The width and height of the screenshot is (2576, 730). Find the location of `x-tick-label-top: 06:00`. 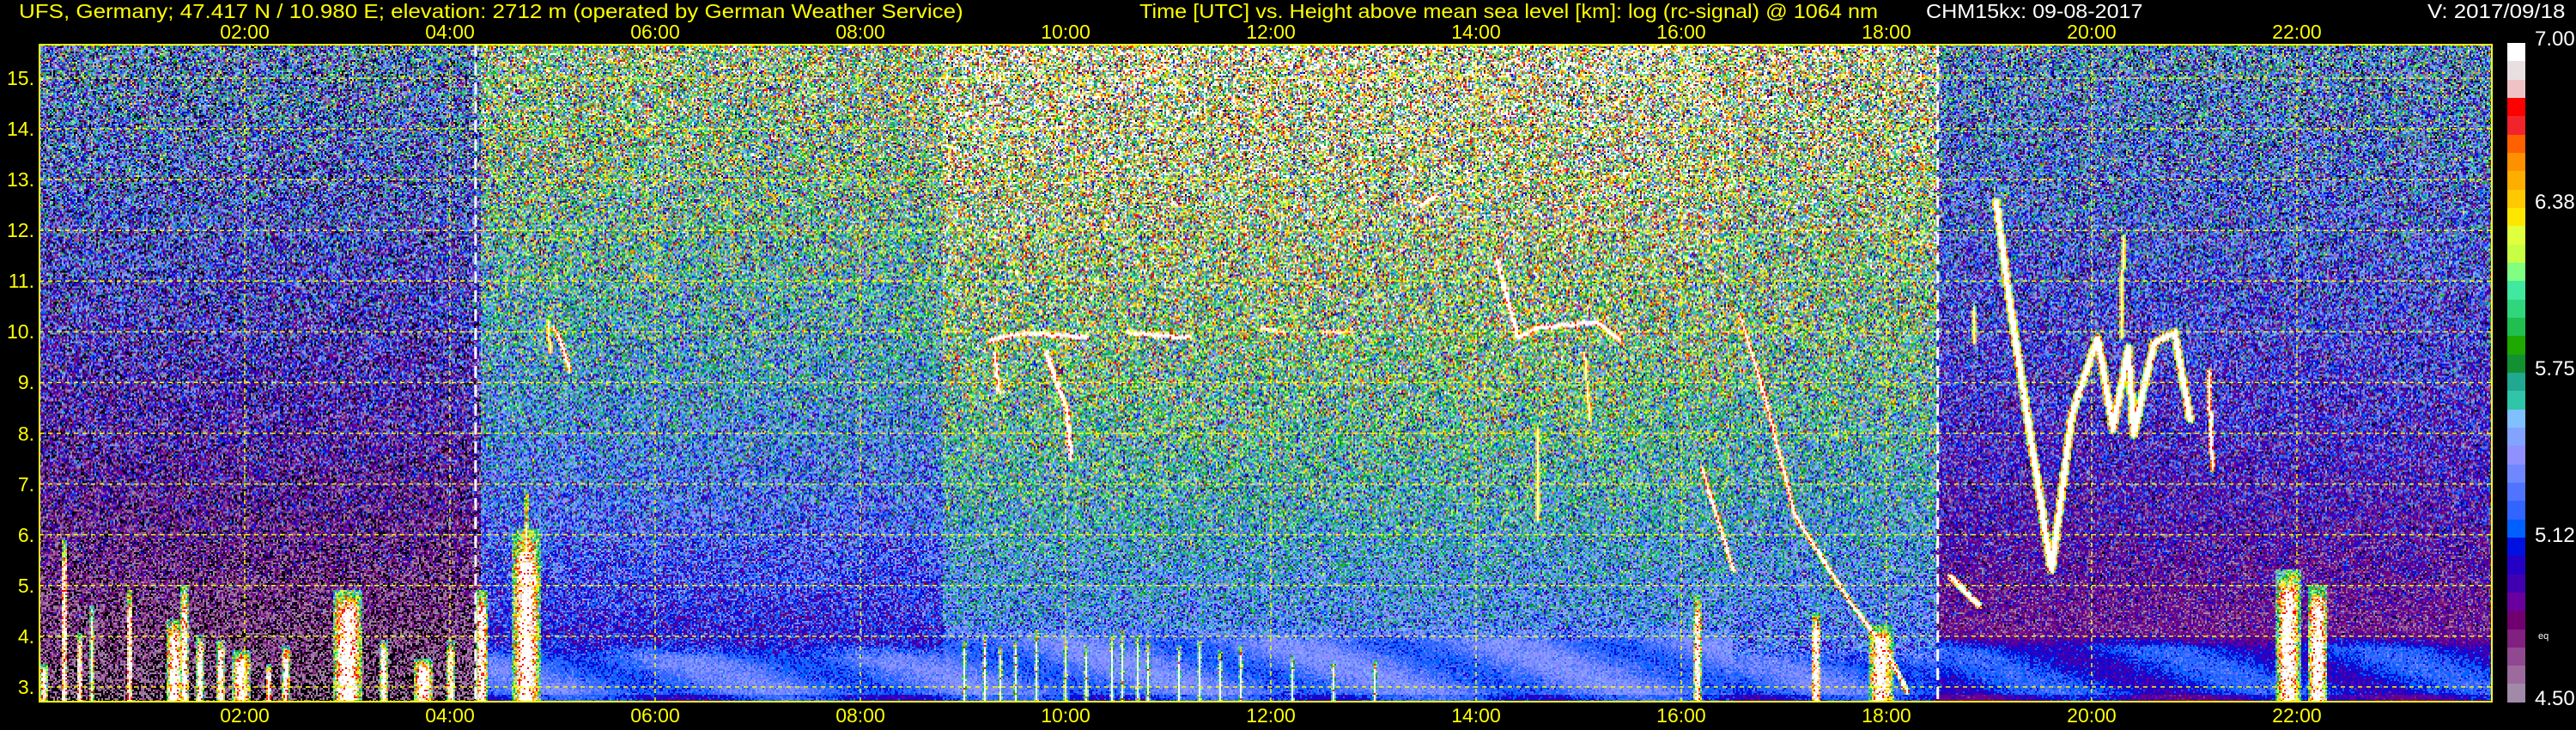

x-tick-label-top: 06:00 is located at coordinates (655, 32).